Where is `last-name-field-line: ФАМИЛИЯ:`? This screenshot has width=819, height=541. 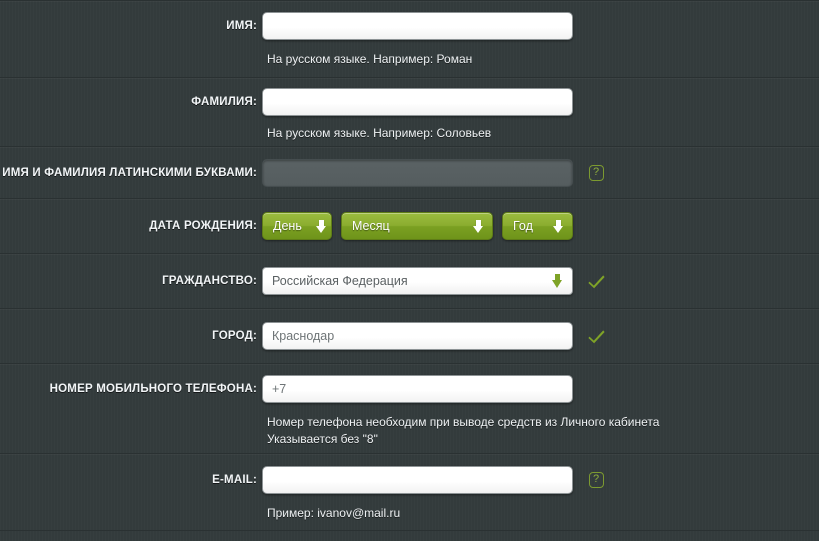
last-name-field-line: ФАМИЛИЯ: is located at coordinates (409, 102).